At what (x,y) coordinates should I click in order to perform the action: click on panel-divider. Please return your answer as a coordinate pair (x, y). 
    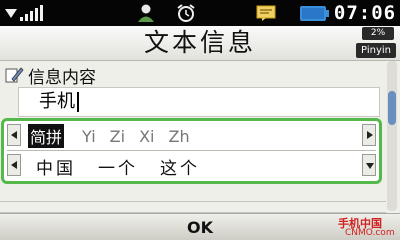
    Looking at the image, I should click on (191, 150).